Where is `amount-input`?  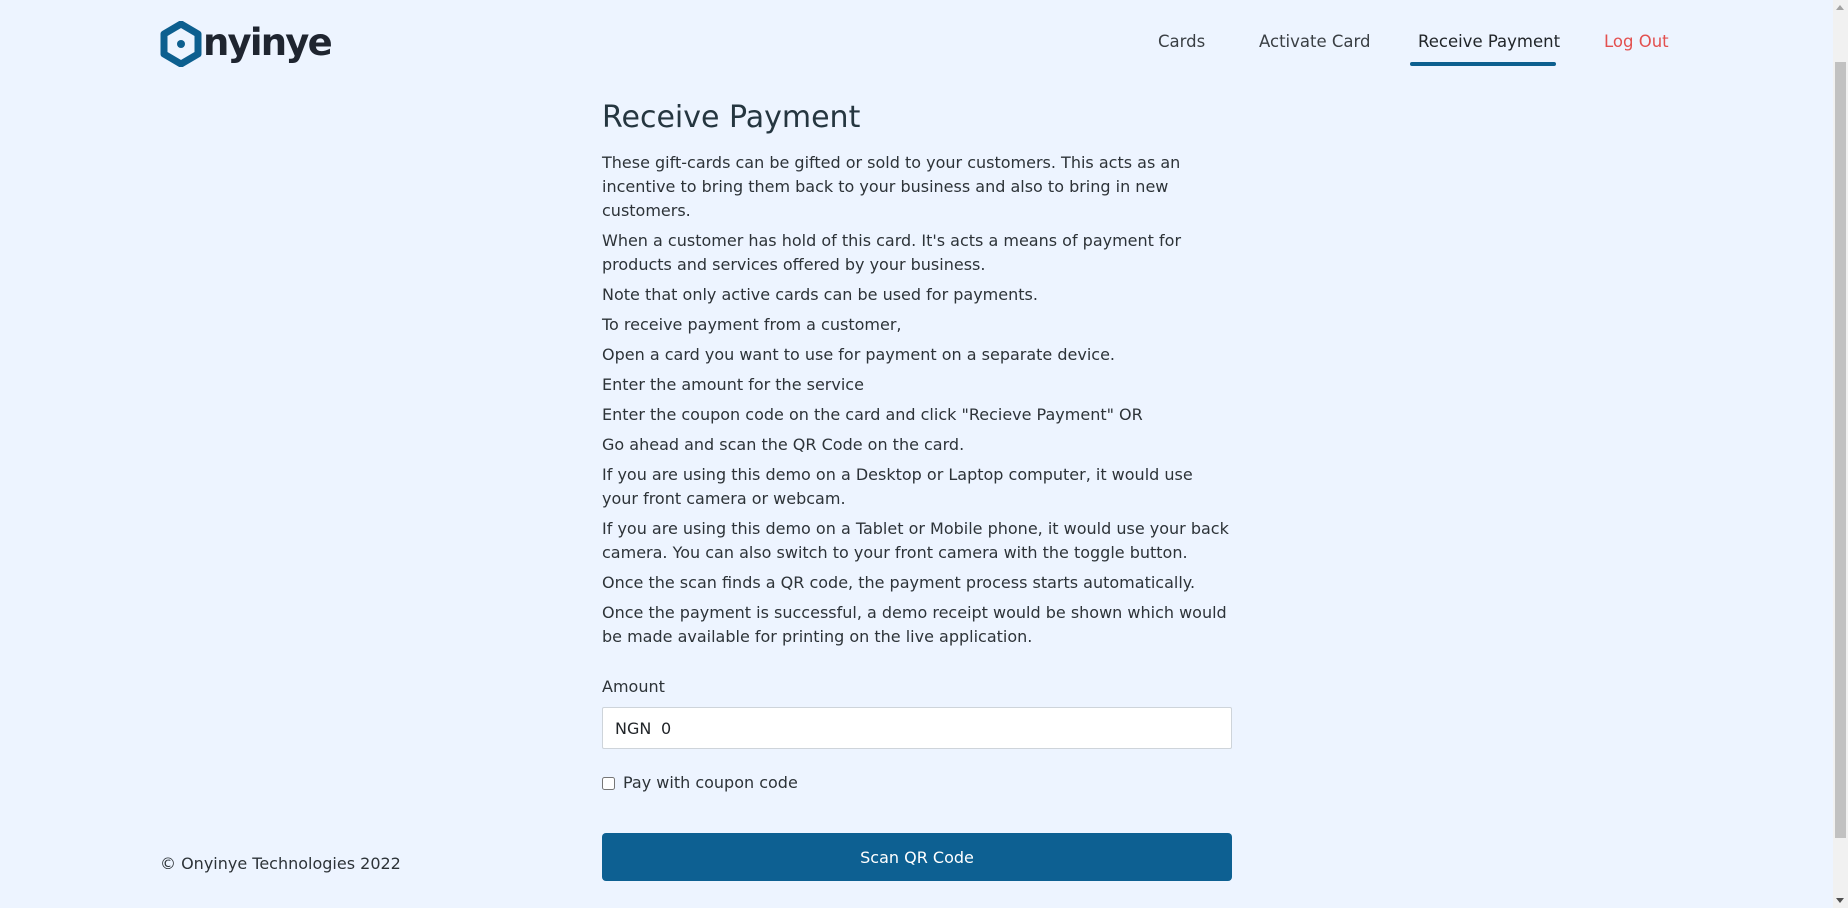 amount-input is located at coordinates (942, 728).